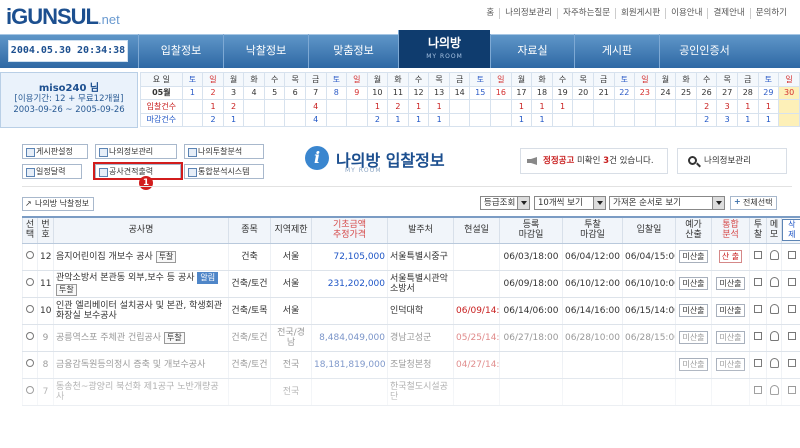 The width and height of the screenshot is (800, 448). What do you see at coordinates (476, 230) in the screenshot?
I see `header-site-date: 현설일` at bounding box center [476, 230].